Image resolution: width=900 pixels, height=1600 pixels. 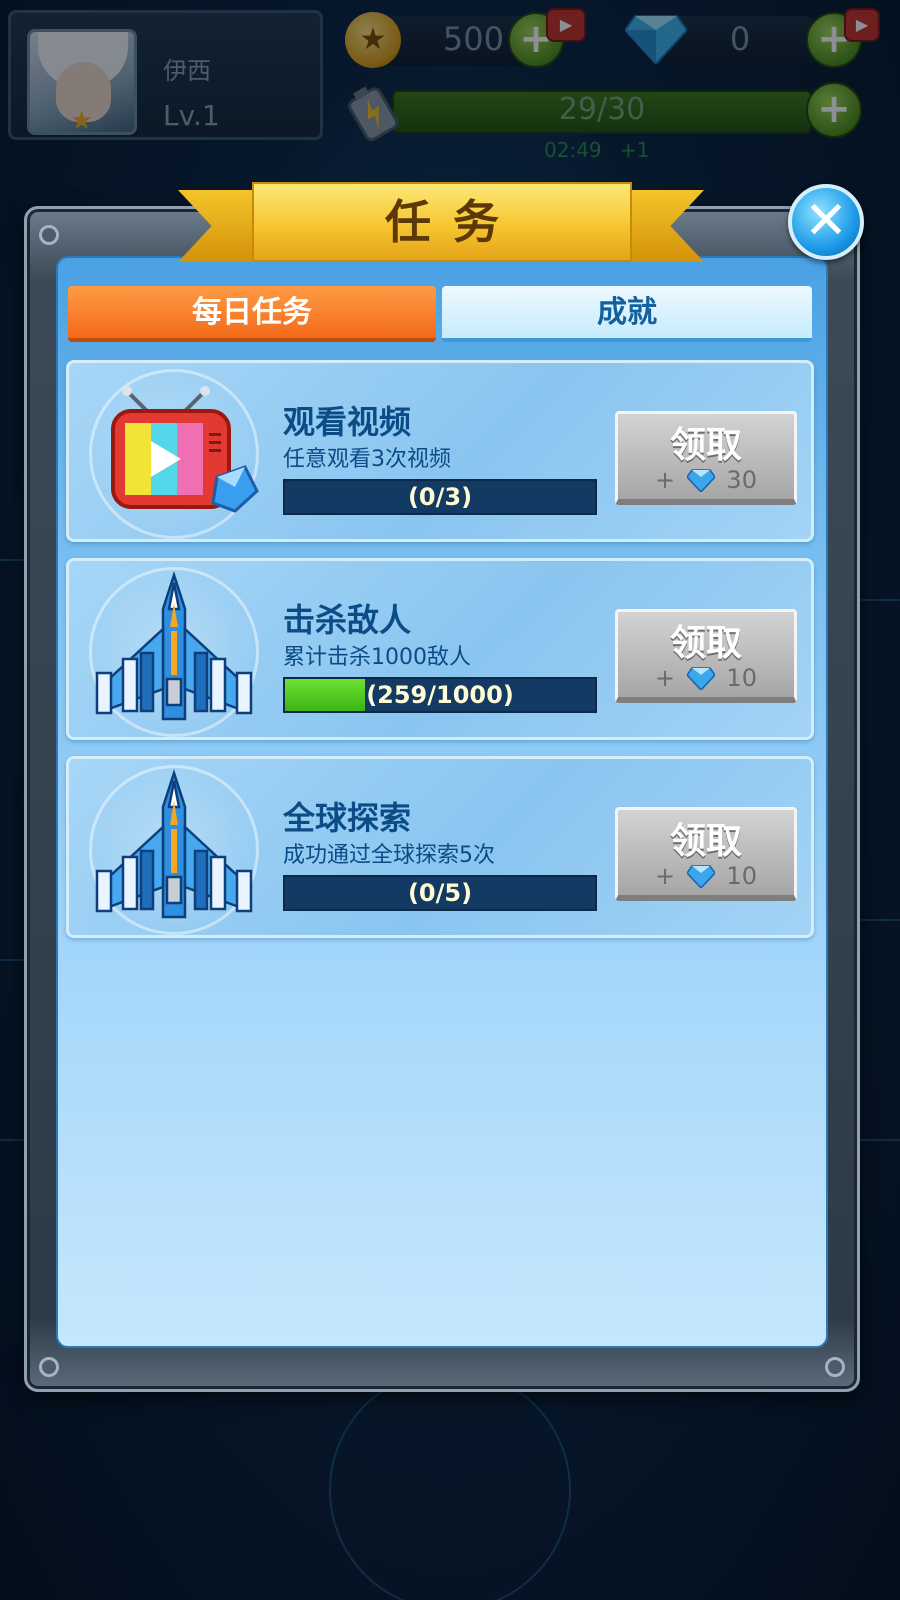 I want to click on progress-text: (0/5), so click(x=440, y=893).